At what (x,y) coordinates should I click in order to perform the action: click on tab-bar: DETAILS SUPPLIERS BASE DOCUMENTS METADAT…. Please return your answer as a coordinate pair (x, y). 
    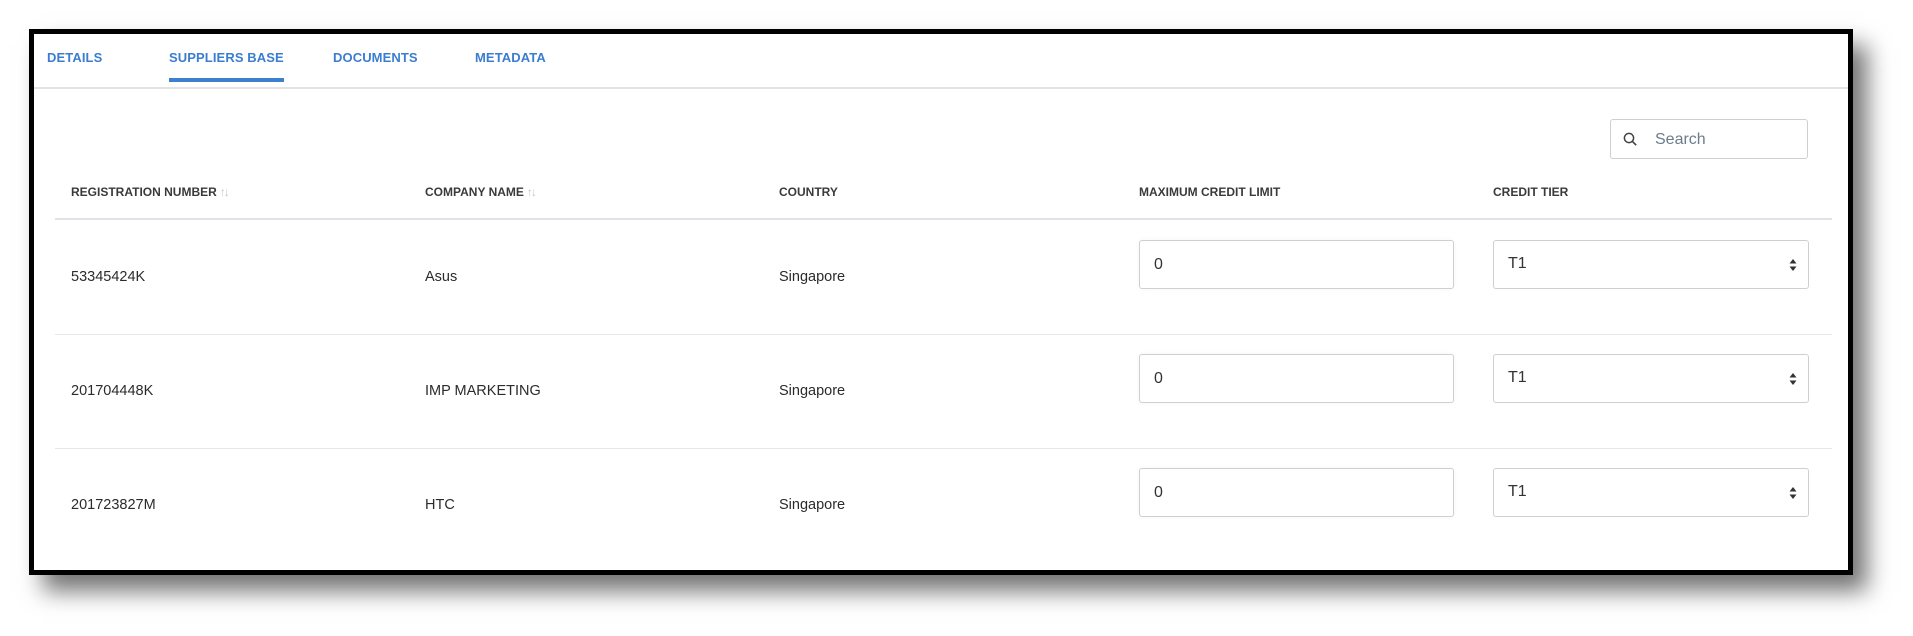
    Looking at the image, I should click on (941, 61).